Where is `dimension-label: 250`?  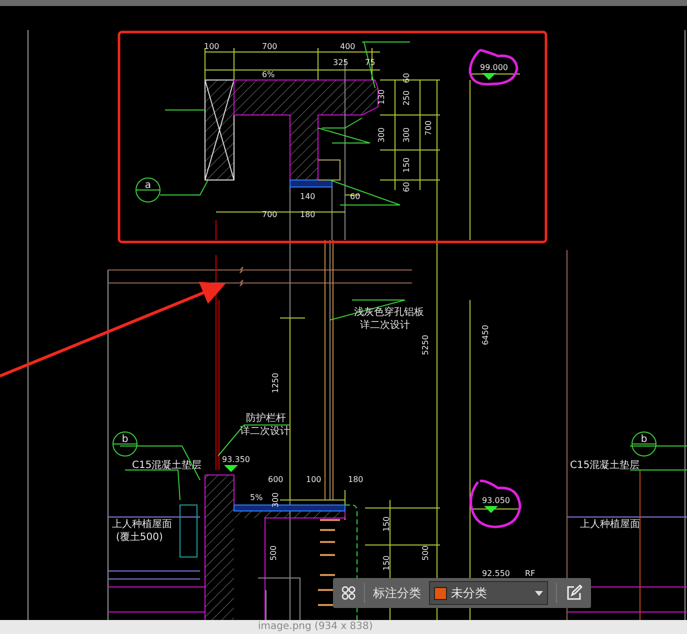 dimension-label: 250 is located at coordinates (406, 98).